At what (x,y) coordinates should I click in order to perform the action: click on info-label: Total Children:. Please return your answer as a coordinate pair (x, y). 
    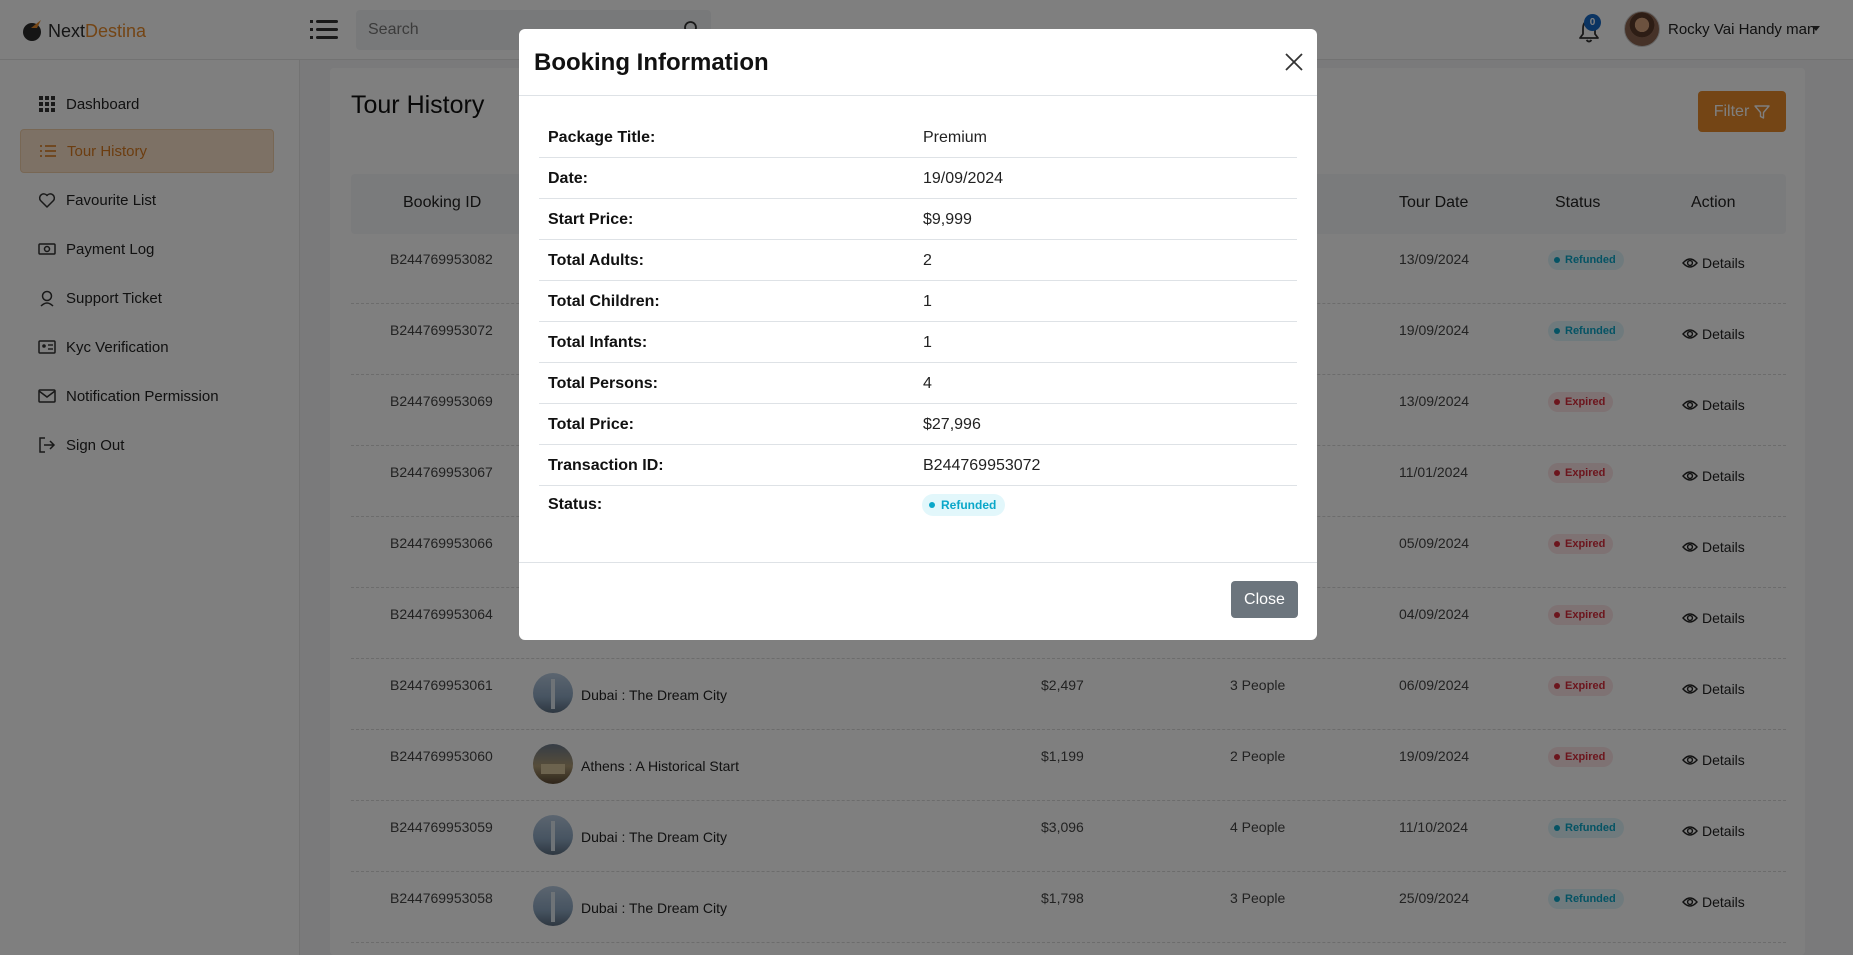
    Looking at the image, I should click on (604, 301).